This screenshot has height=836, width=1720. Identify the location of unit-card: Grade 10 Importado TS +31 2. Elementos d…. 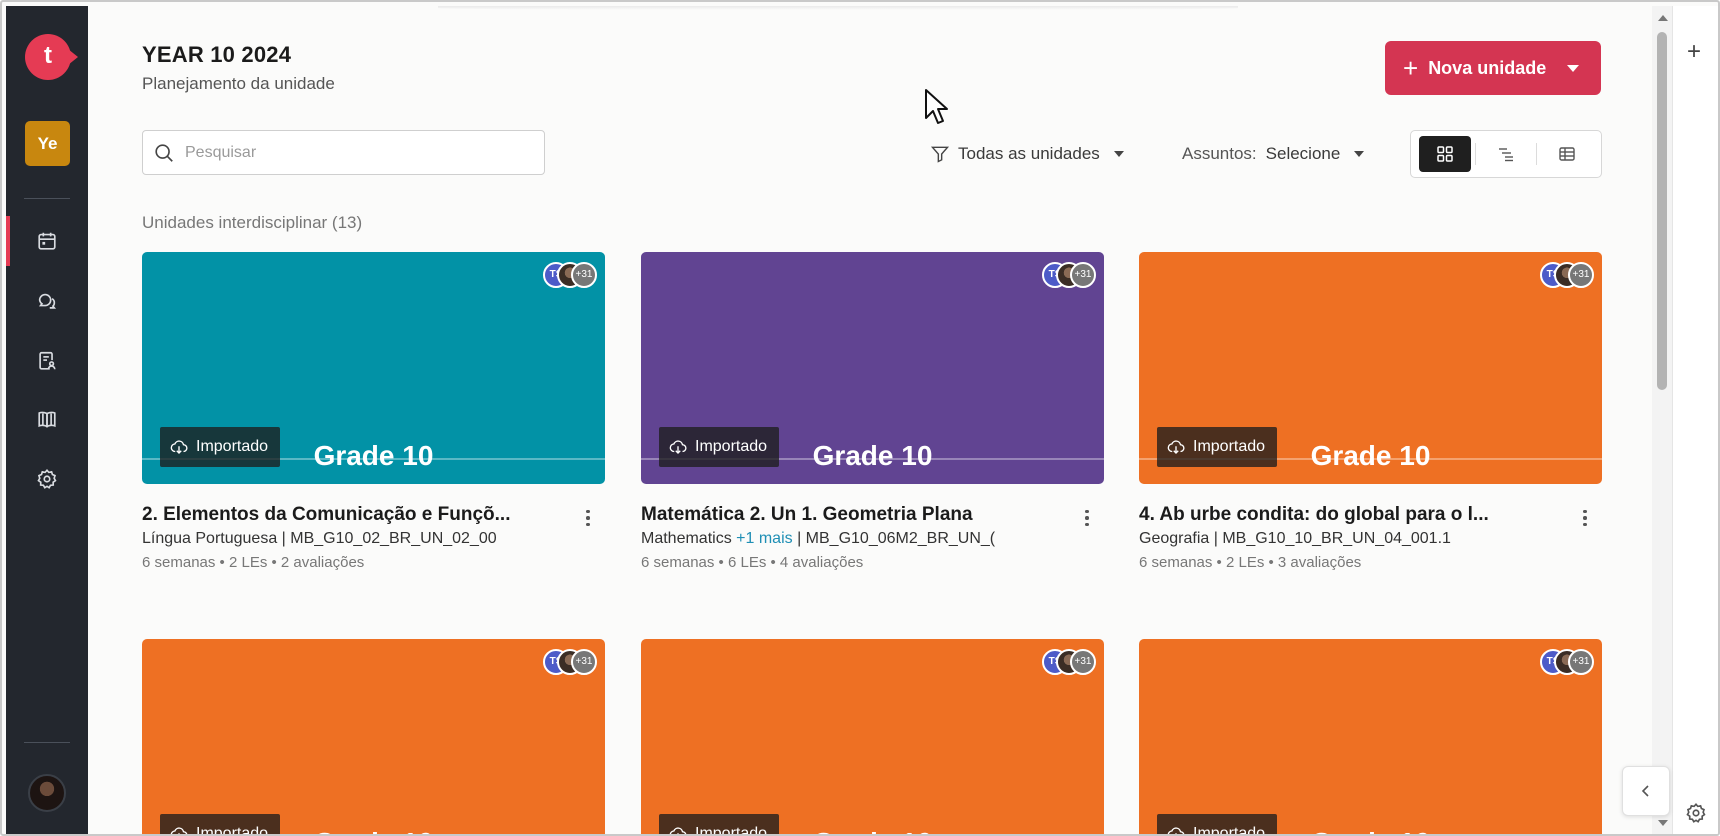
(373, 411).